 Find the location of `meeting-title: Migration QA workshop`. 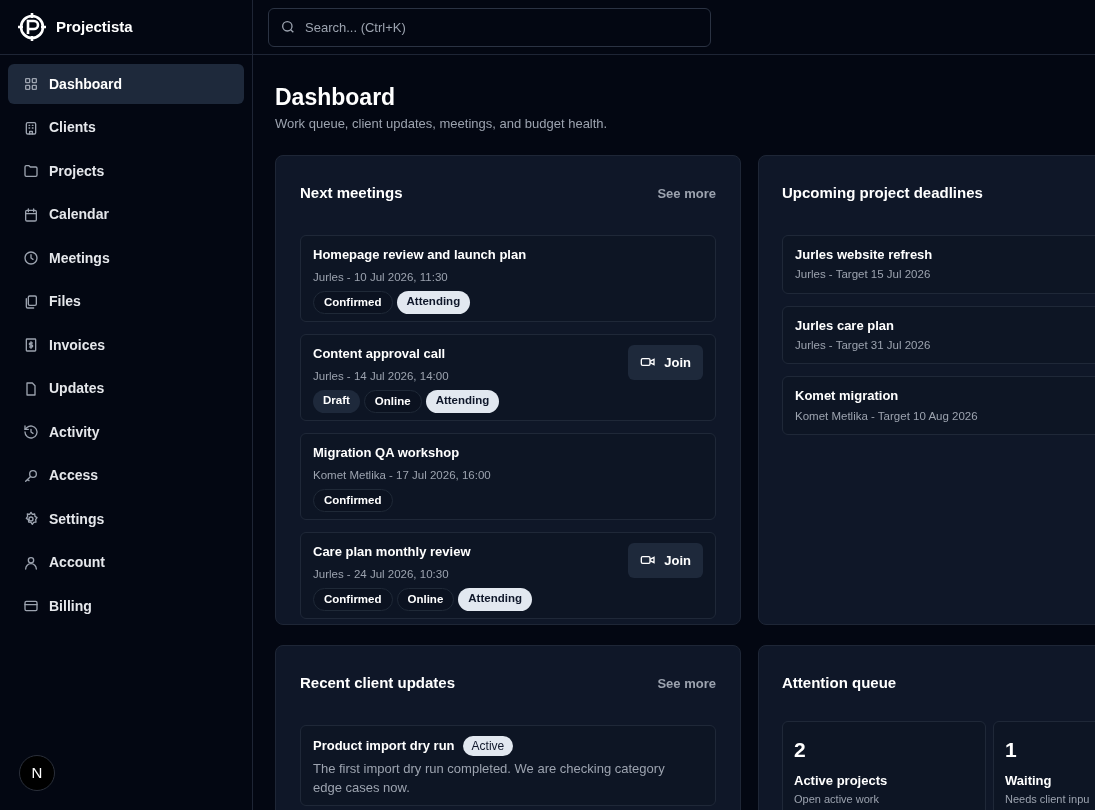

meeting-title: Migration QA workshop is located at coordinates (387, 452).